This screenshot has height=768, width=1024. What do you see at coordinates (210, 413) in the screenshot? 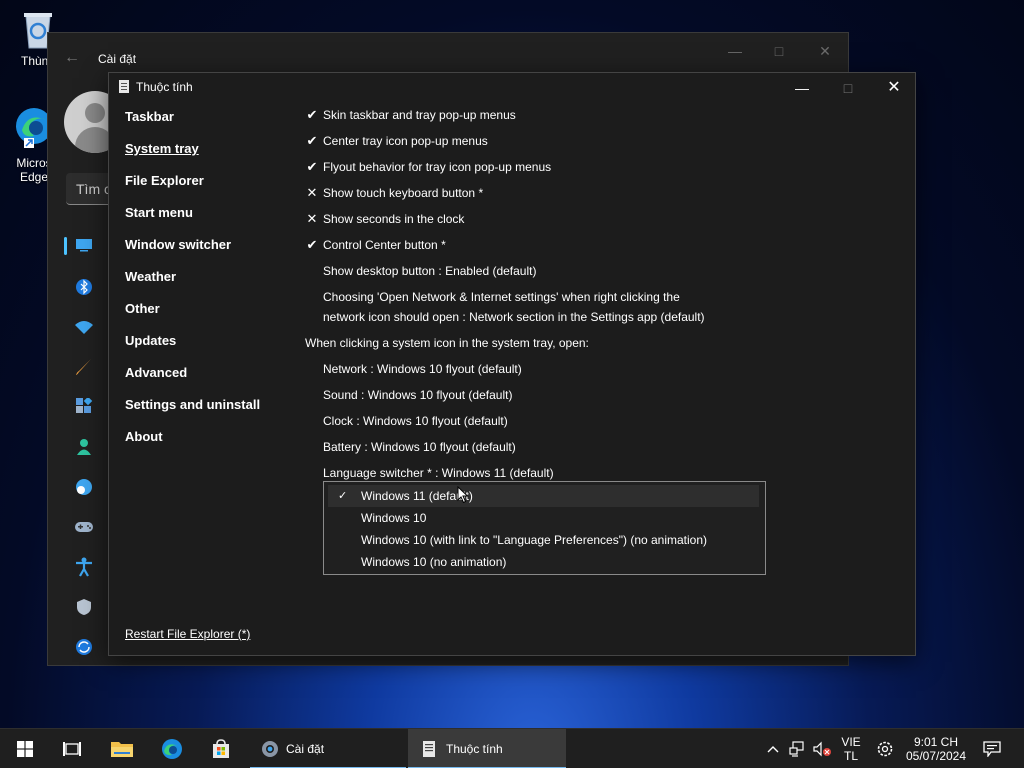
I see `sidebar-item-settings-uninstall: Settings and uninstall` at bounding box center [210, 413].